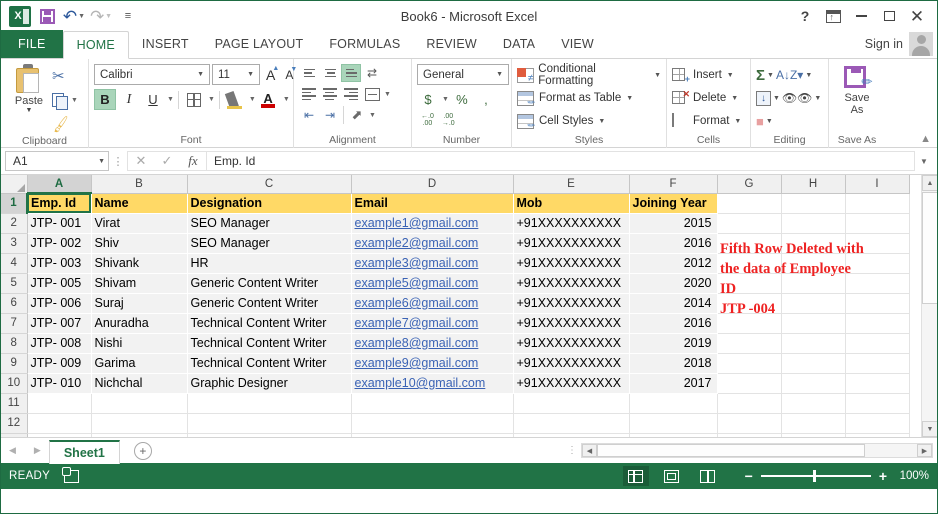 This screenshot has width=938, height=514. What do you see at coordinates (815, 476) in the screenshot?
I see `zoom-slider` at bounding box center [815, 476].